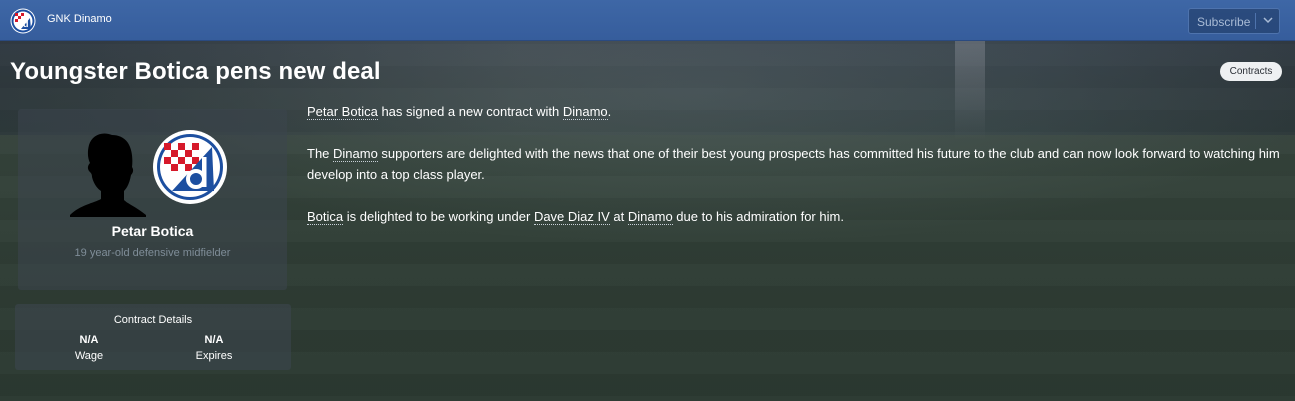 This screenshot has height=401, width=1295. I want to click on club-logo-icon: d, so click(23, 21).